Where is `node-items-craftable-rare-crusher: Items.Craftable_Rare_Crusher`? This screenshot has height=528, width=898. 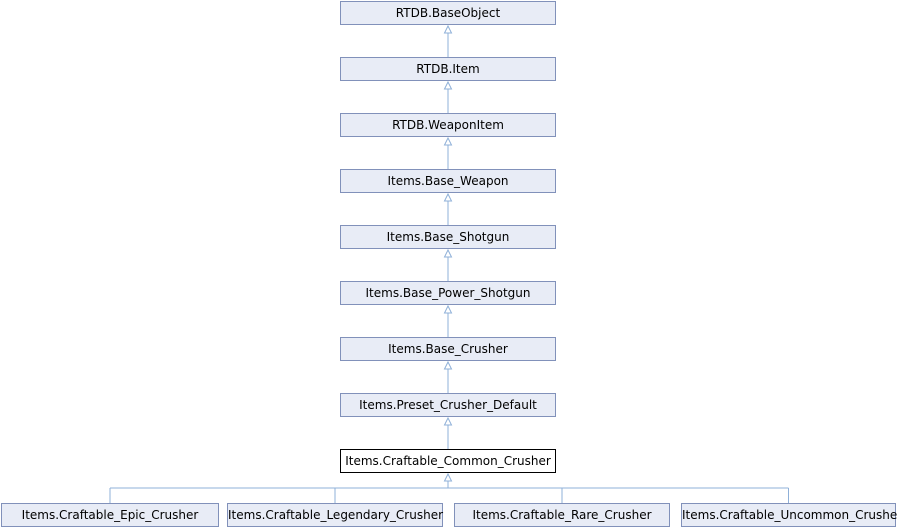
node-items-craftable-rare-crusher: Items.Craftable_Rare_Crusher is located at coordinates (562, 515).